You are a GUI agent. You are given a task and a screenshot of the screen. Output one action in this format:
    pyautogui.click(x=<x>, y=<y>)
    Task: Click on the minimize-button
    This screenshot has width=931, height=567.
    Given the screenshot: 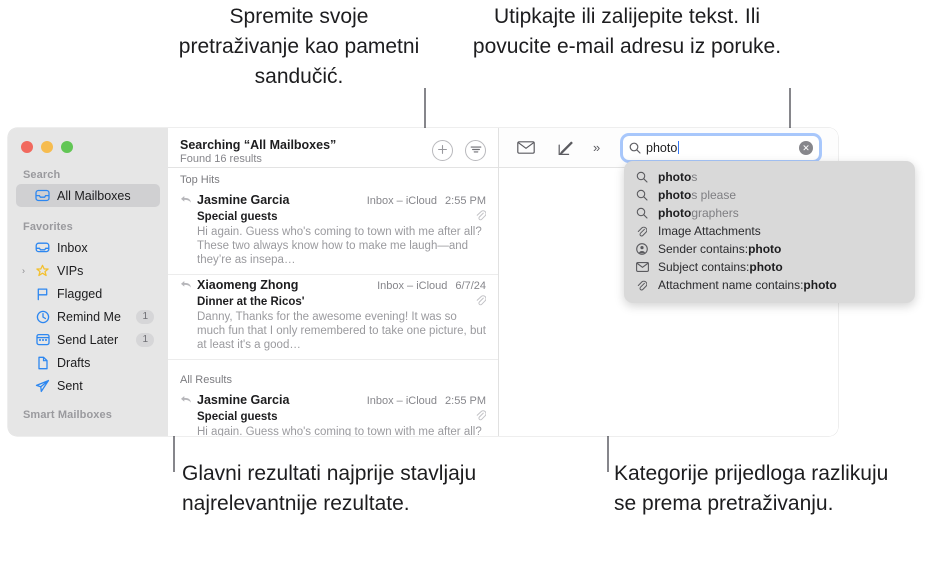 What is the action you would take?
    pyautogui.click(x=47, y=147)
    